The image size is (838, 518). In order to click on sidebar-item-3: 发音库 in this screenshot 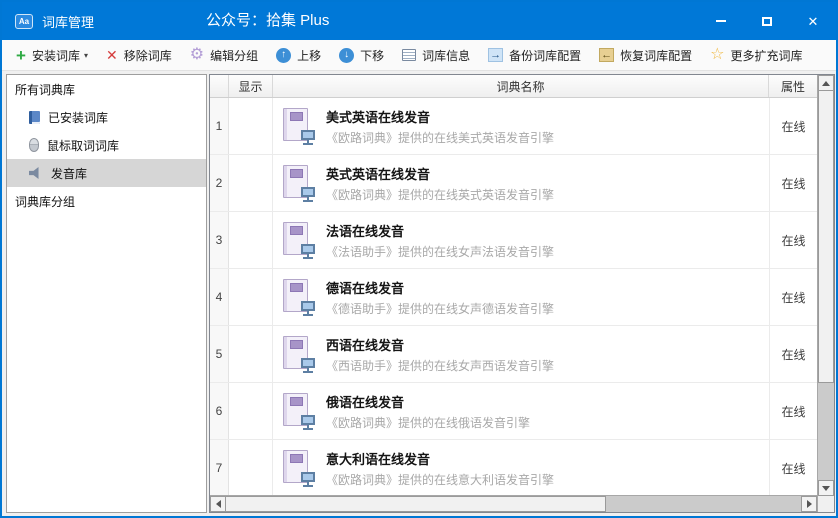, I will do `click(106, 173)`.